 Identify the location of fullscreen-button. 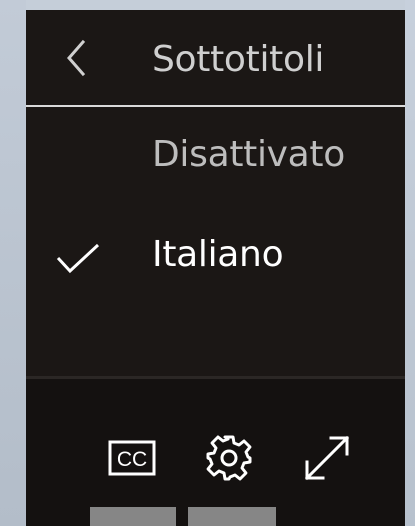
(327, 458).